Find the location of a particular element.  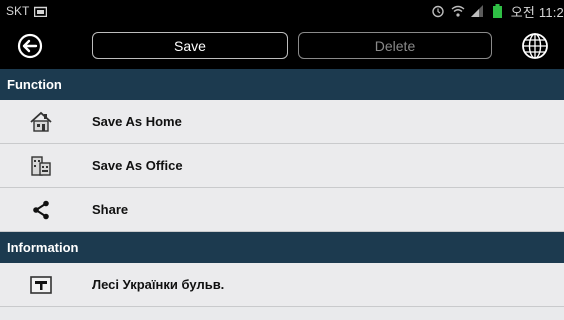

back-arrow-icon is located at coordinates (30, 45).